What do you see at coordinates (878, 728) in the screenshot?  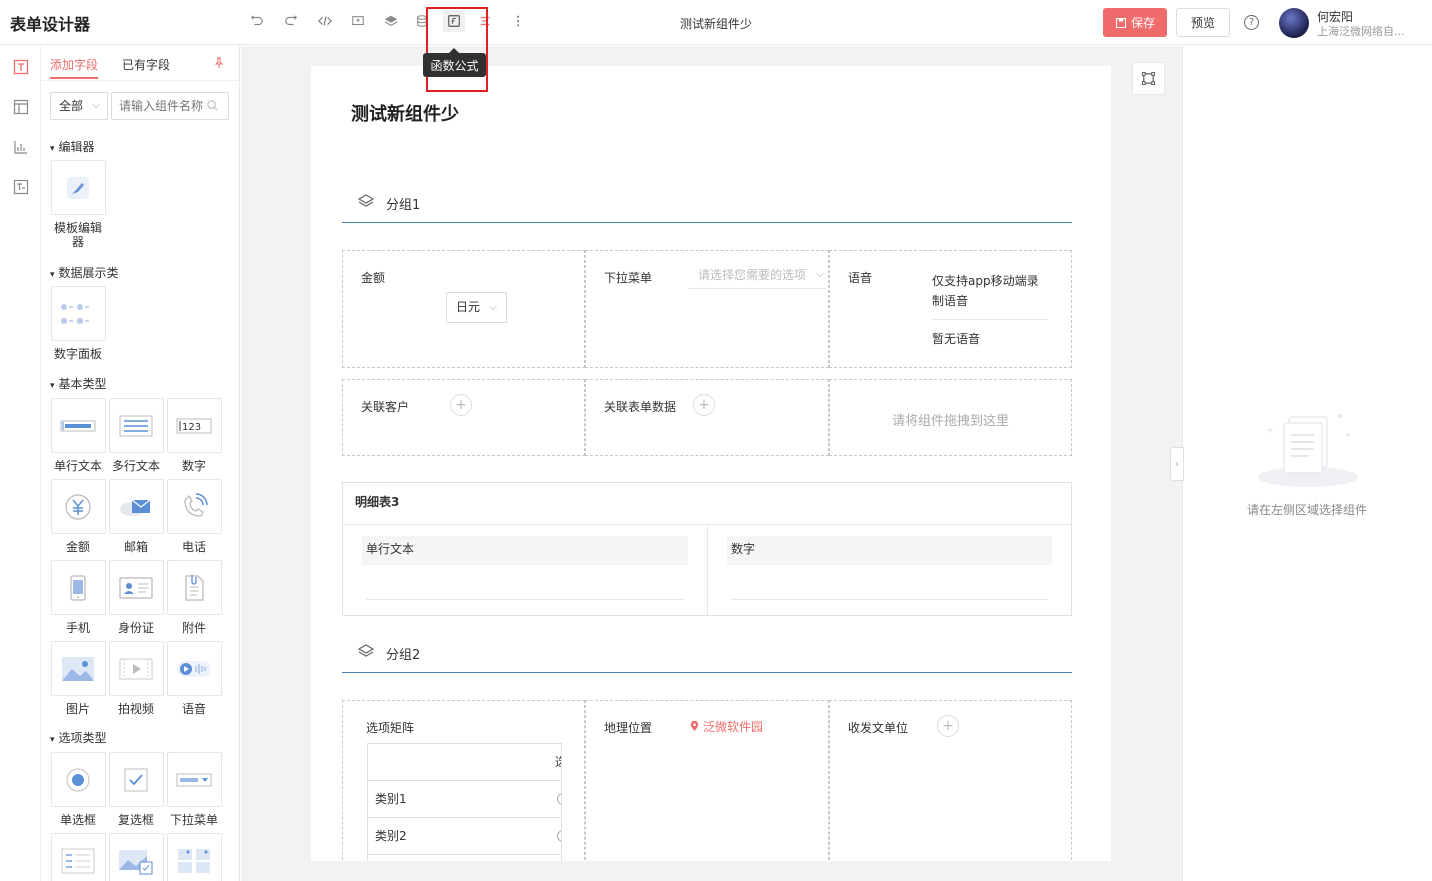 I see `field-label: 收发文单位` at bounding box center [878, 728].